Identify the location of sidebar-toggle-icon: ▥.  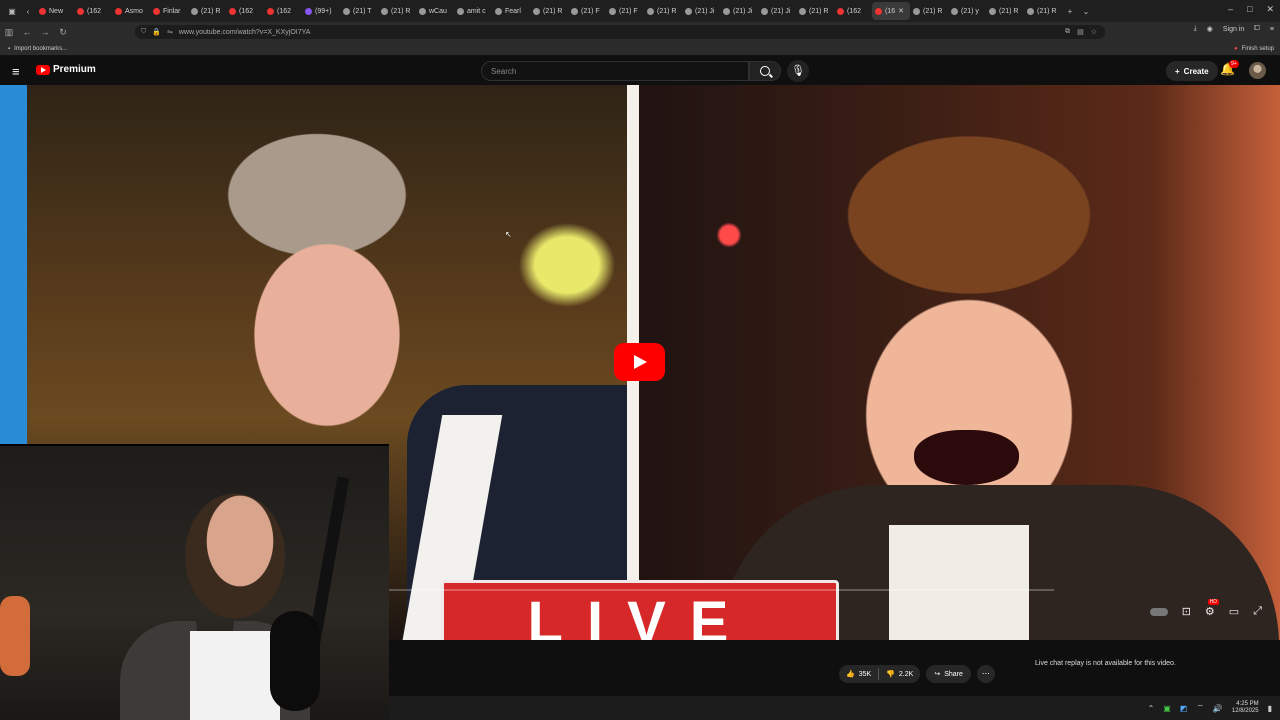
(9, 32).